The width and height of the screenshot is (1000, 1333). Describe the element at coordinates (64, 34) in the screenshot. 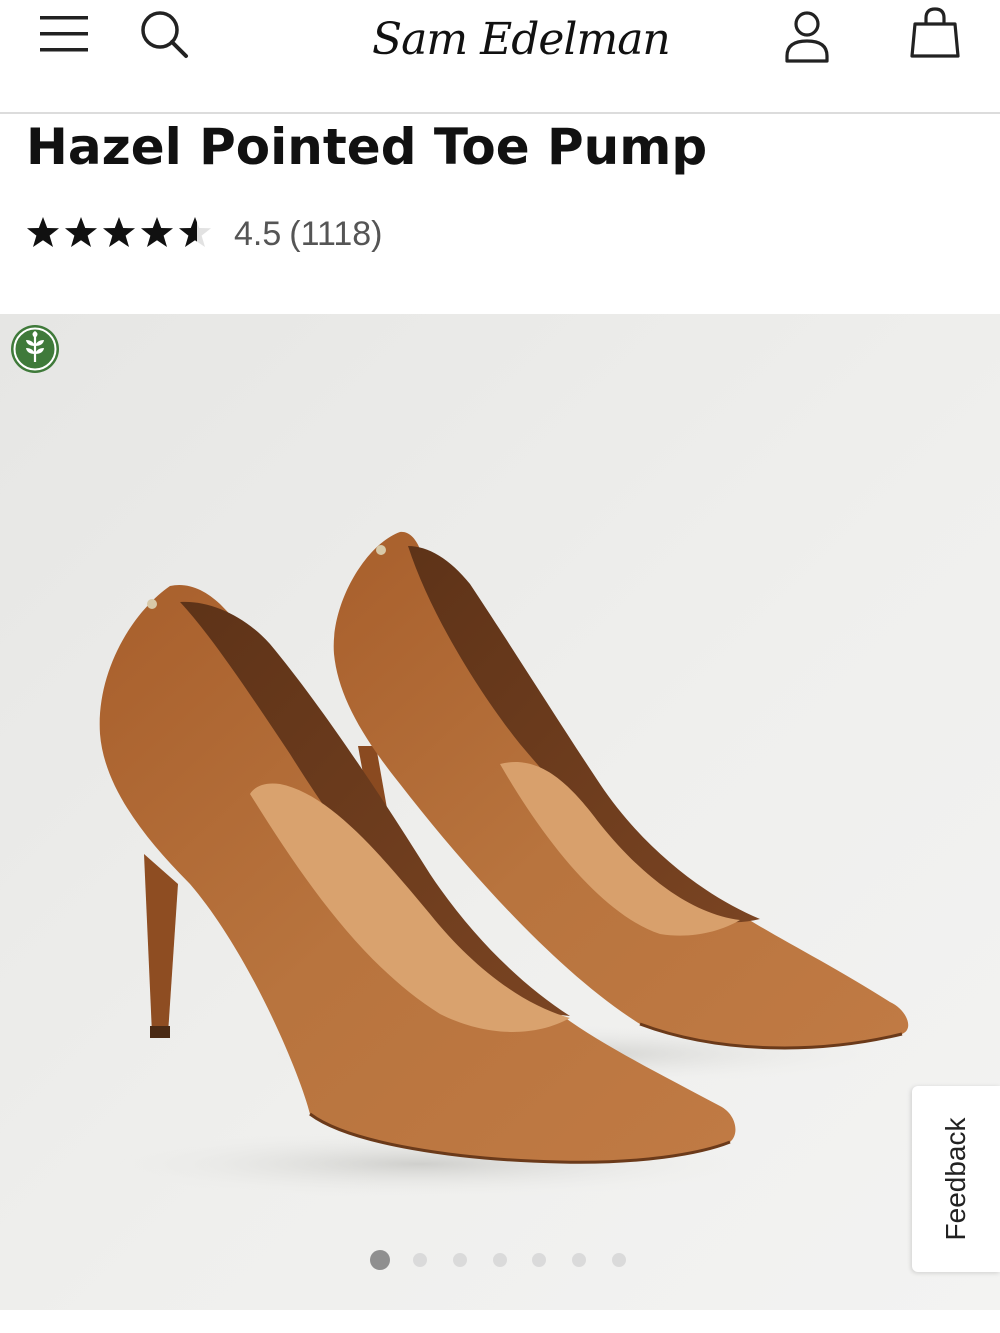

I see `hamburger-menu-icon` at that location.